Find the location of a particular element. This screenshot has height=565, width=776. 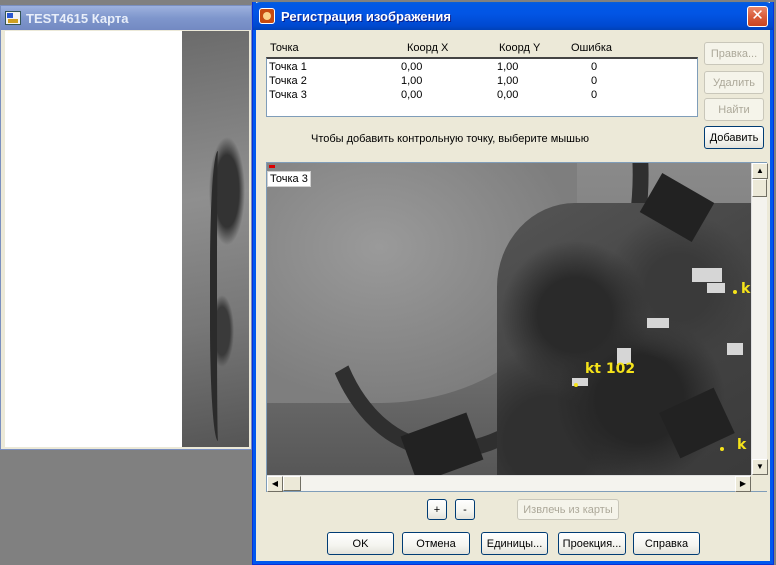

dialog-titlebar: Регистрация изображения ✕ is located at coordinates (513, 16).